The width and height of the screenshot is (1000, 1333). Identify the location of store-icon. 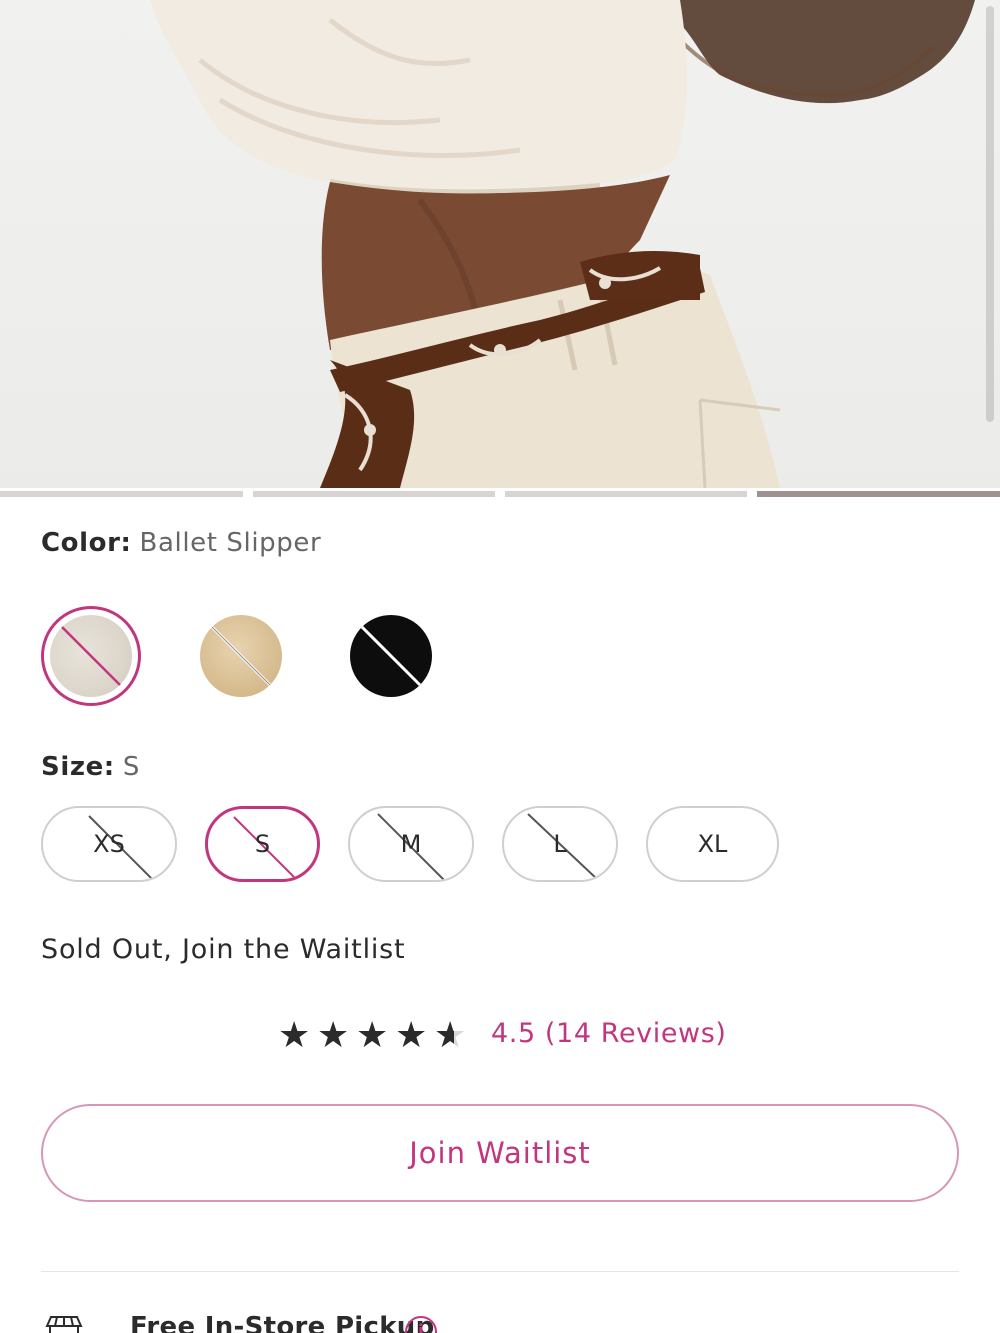
(64, 1324).